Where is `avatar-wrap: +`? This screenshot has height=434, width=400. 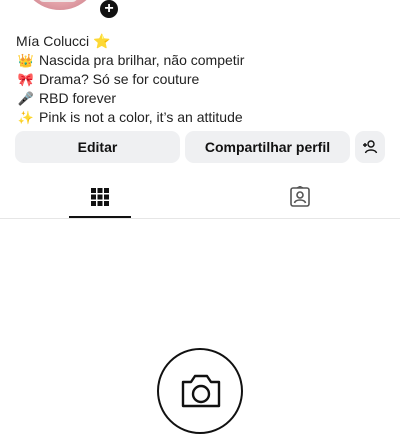
avatar-wrap: + is located at coordinates (70, 10).